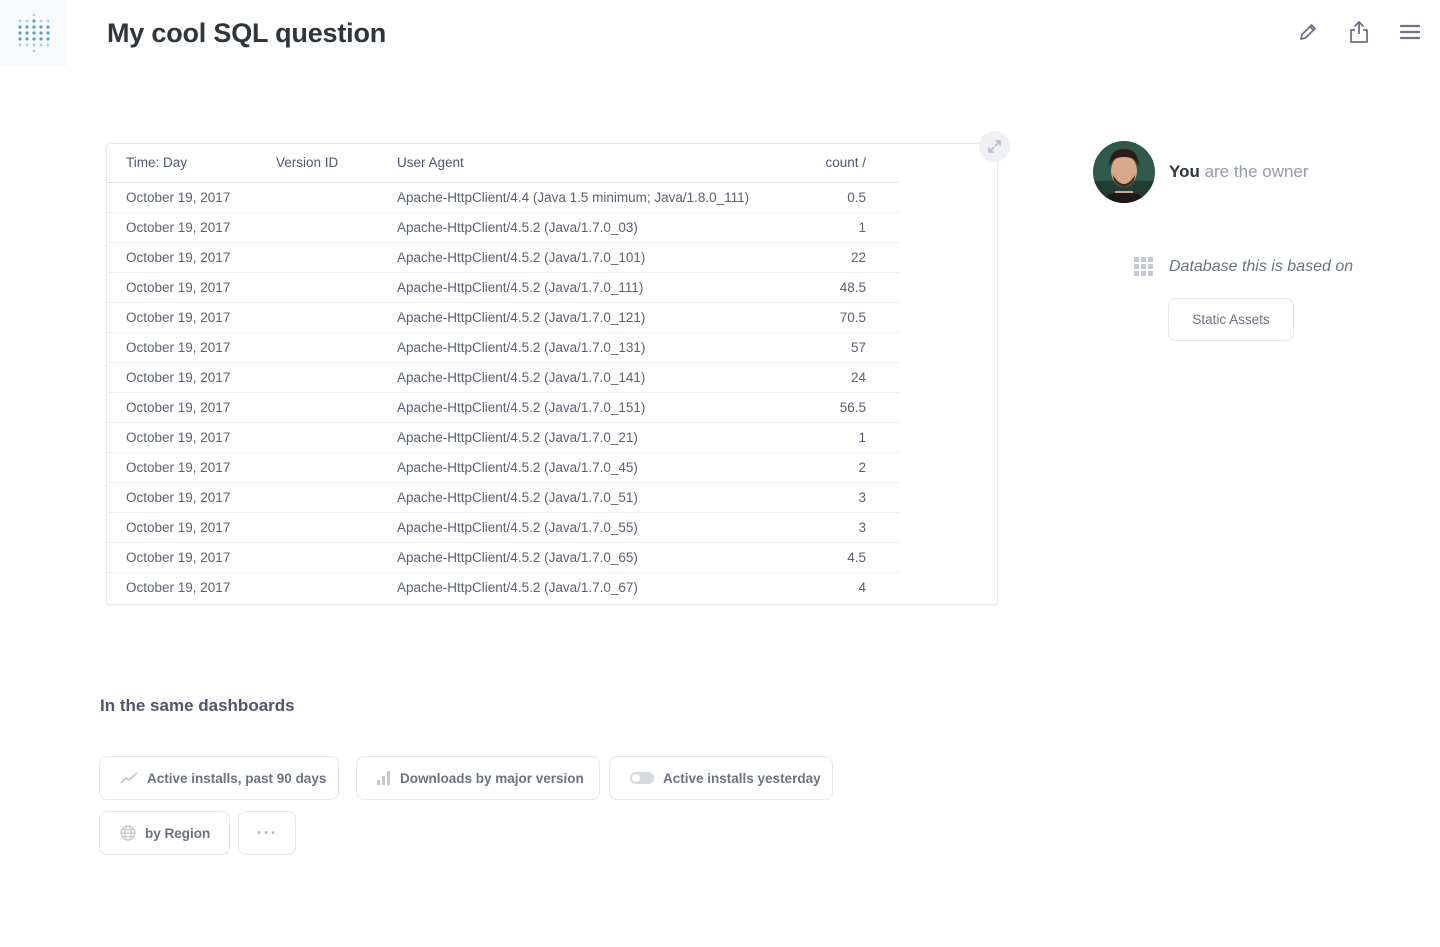 The width and height of the screenshot is (1440, 947). I want to click on table-cell: Apache-HttpClient/4.5.2 (Java/1.7.0_141), so click(578, 377).